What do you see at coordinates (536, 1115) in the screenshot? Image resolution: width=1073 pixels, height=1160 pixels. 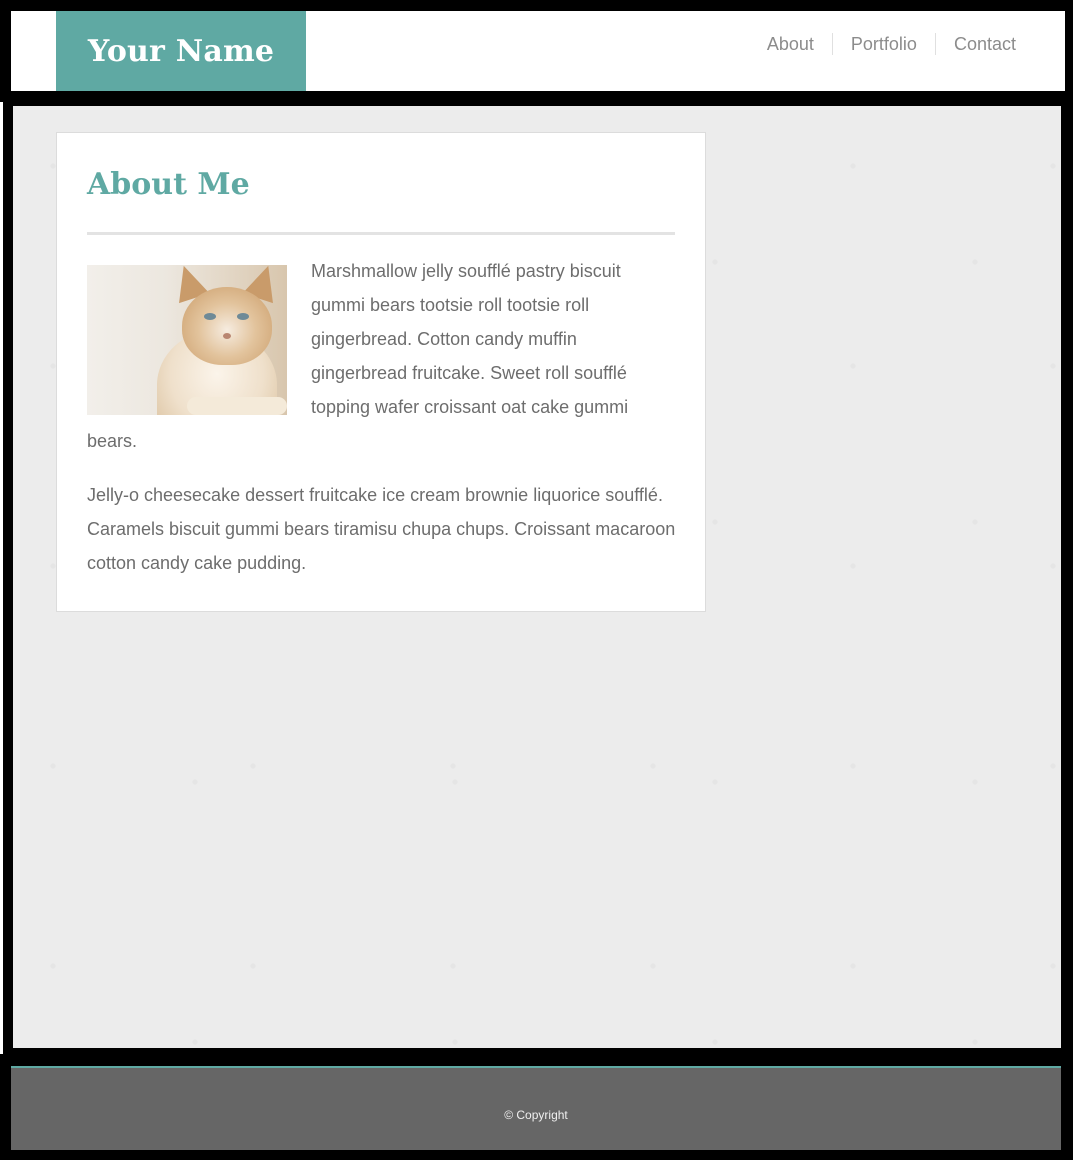 I see `copyright-text: © Copyright` at bounding box center [536, 1115].